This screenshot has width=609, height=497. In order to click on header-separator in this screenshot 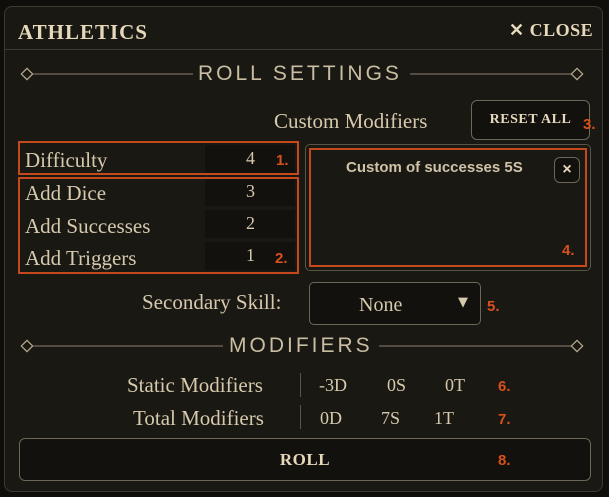, I will do `click(303, 49)`.